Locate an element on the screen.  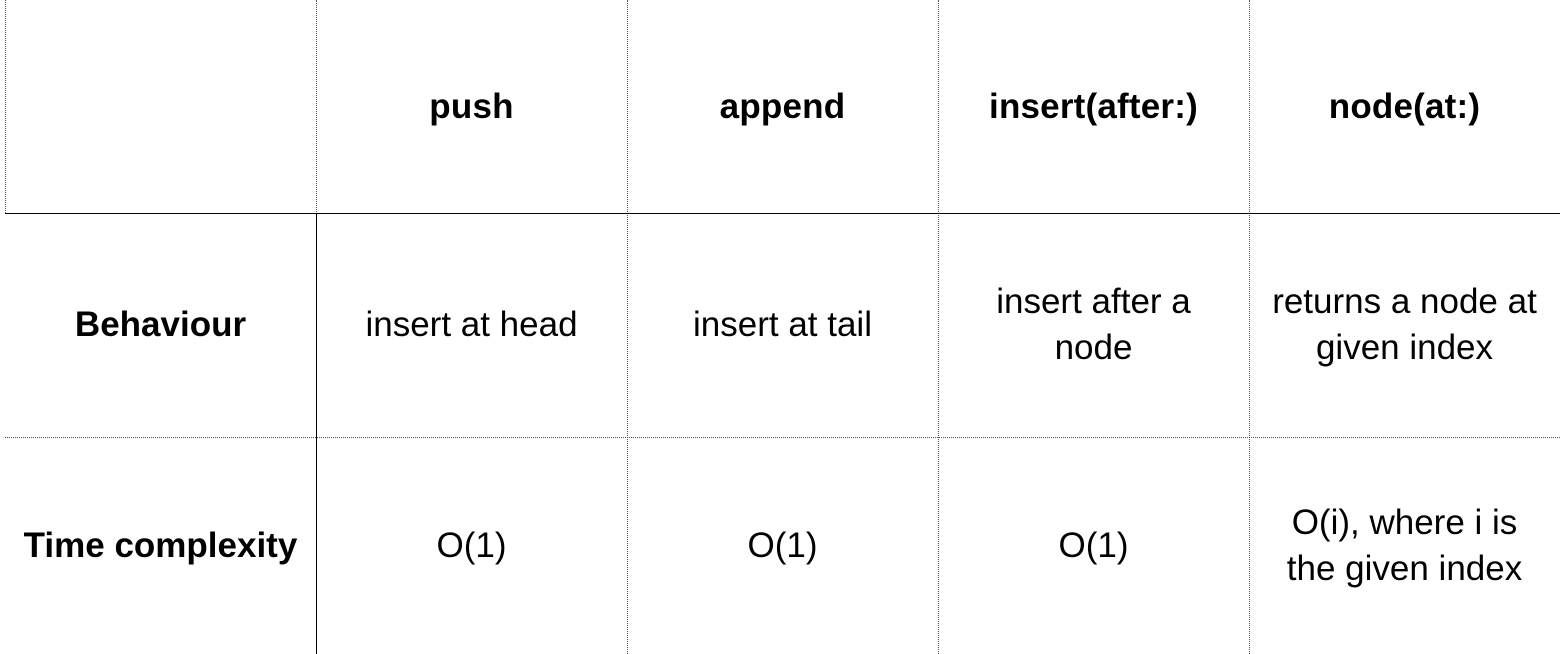
cell-push-behaviour: insert at head is located at coordinates (471, 324).